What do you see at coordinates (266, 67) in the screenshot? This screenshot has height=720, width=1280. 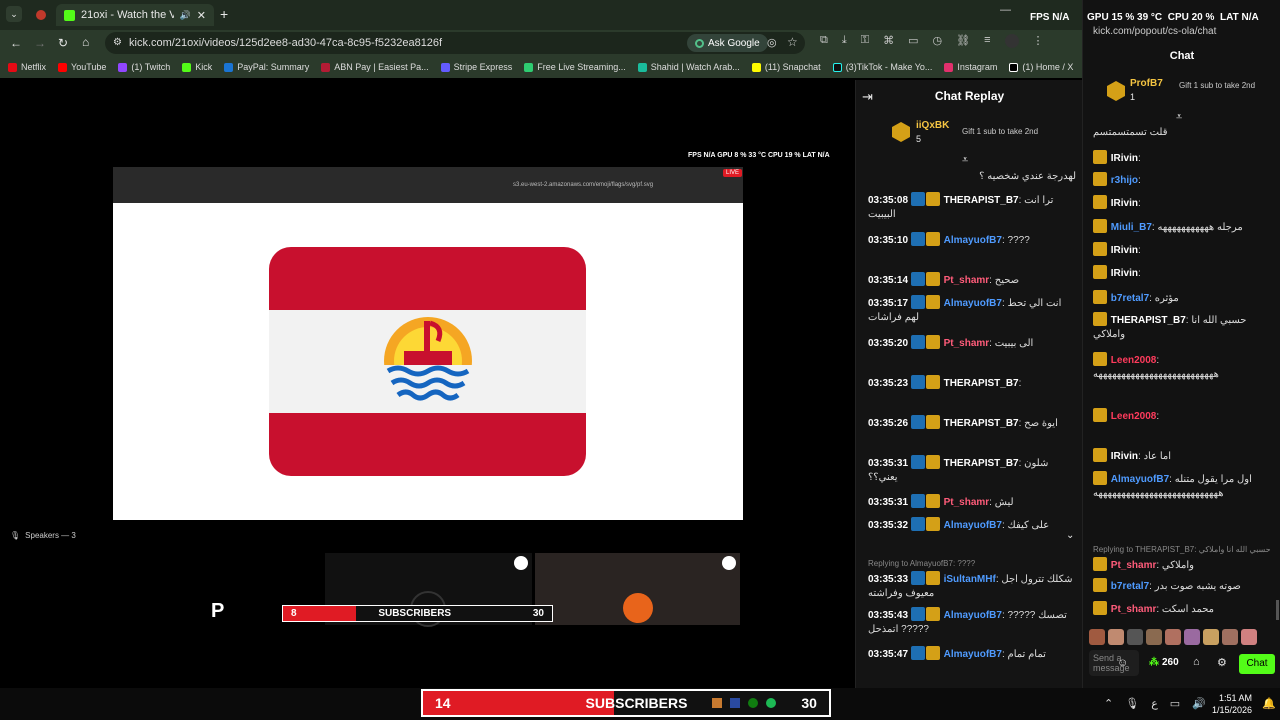 I see `bookmark-paypal: PayPal: Summary` at bounding box center [266, 67].